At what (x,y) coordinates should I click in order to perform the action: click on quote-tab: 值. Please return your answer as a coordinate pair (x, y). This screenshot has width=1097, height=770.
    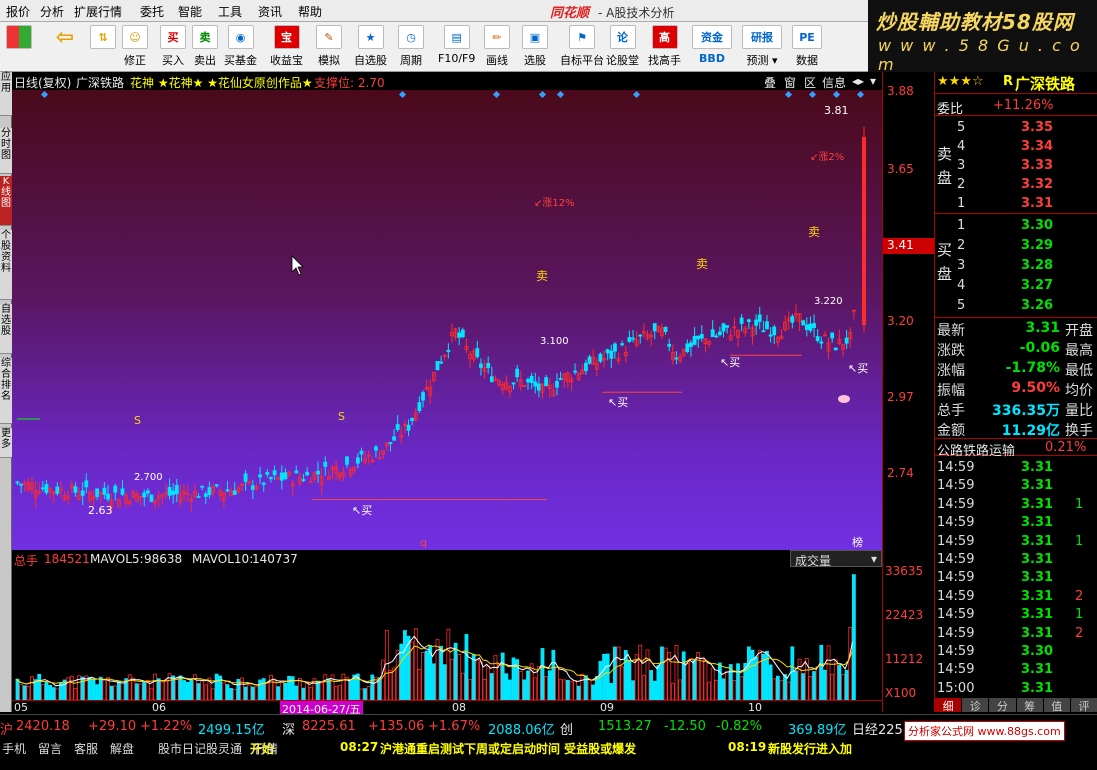
    Looking at the image, I should click on (1057, 705).